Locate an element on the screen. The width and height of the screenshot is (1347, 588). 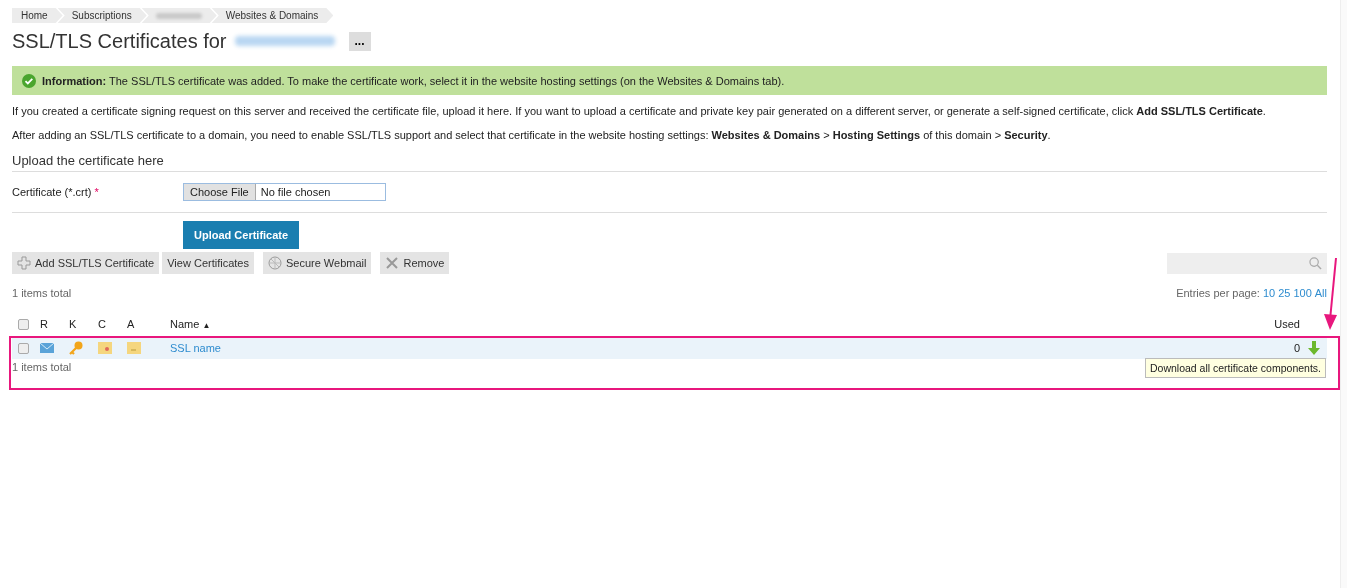
search-field is located at coordinates (1247, 263).